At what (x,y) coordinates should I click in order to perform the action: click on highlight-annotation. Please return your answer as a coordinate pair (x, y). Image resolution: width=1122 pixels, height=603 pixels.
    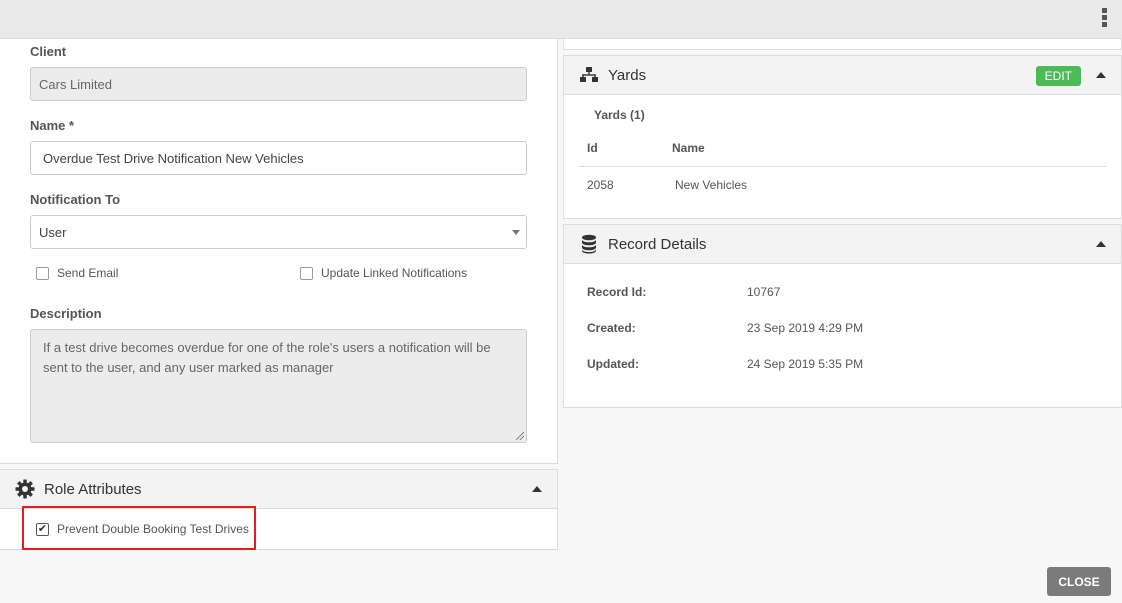
    Looking at the image, I should click on (139, 528).